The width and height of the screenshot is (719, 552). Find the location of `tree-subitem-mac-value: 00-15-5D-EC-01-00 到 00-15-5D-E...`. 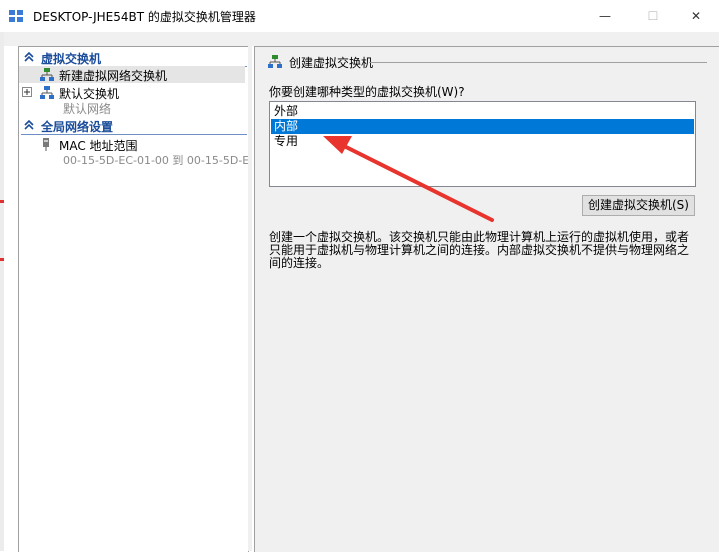

tree-subitem-mac-value: 00-15-5D-EC-01-00 到 00-15-5D-E... is located at coordinates (139, 159).